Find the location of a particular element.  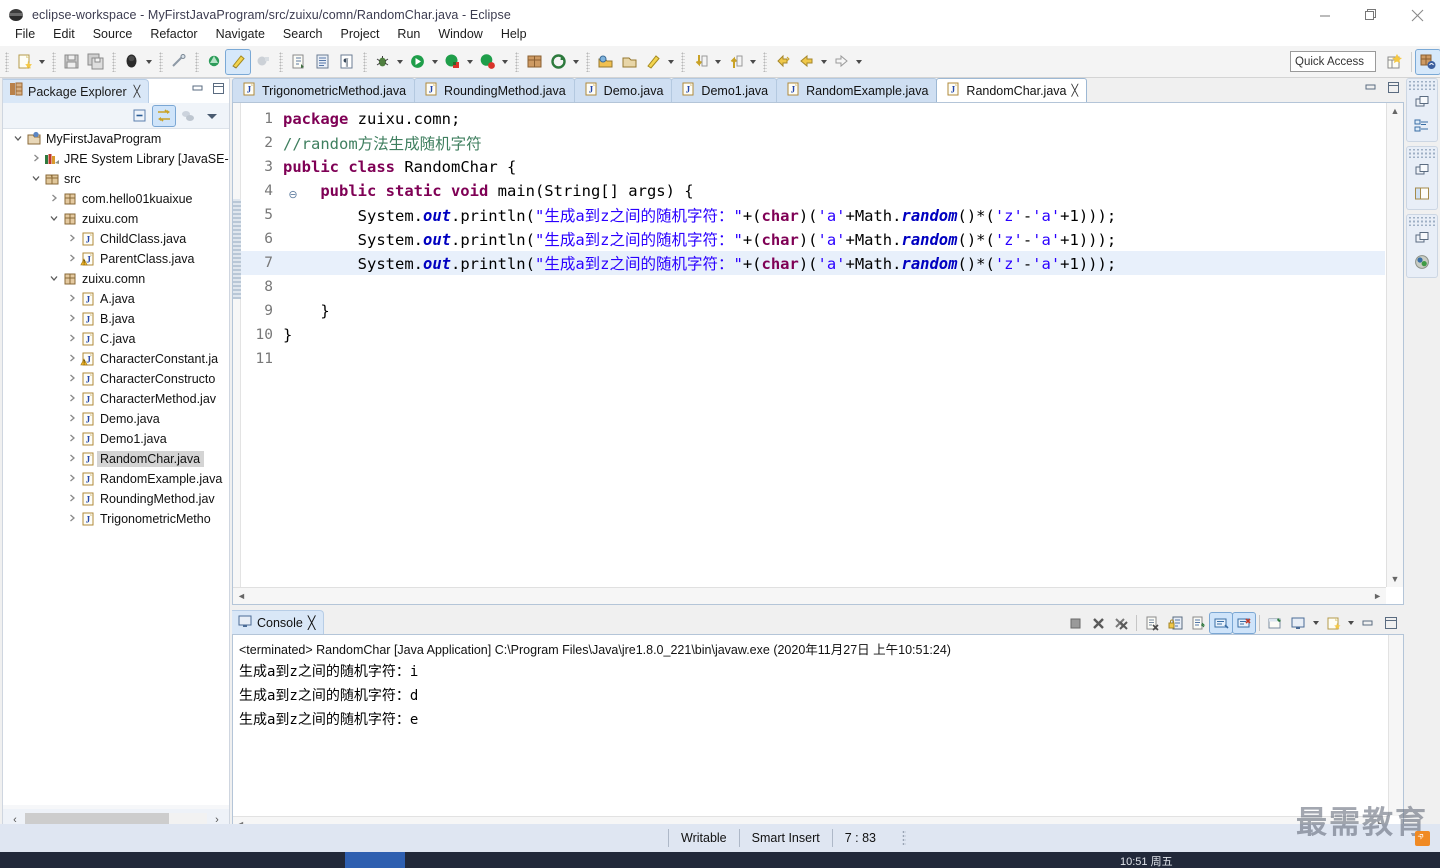

run-history-dropdown-icon is located at coordinates (504, 62).